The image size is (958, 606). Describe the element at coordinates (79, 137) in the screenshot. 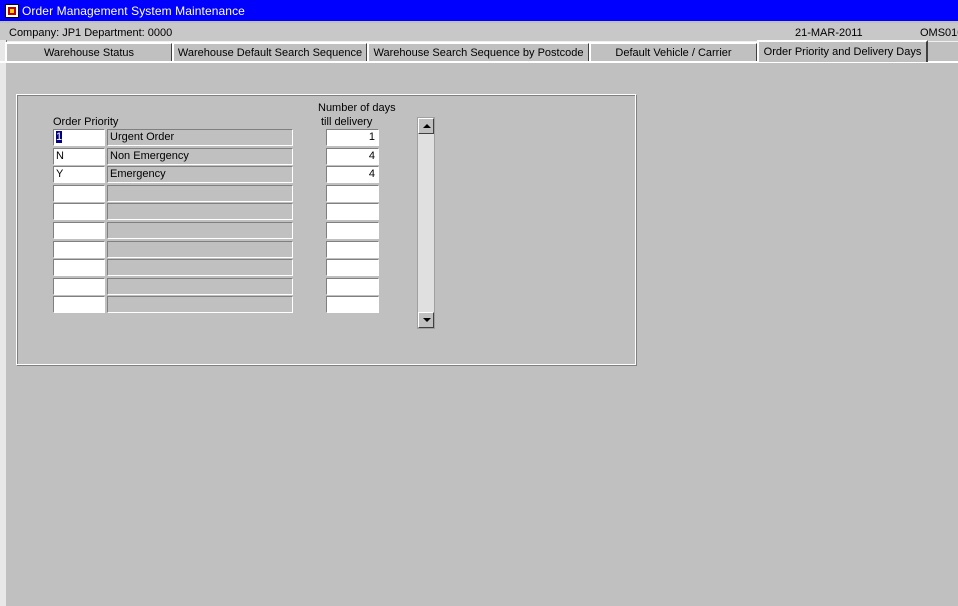

I see `priority-code-field: 1` at that location.